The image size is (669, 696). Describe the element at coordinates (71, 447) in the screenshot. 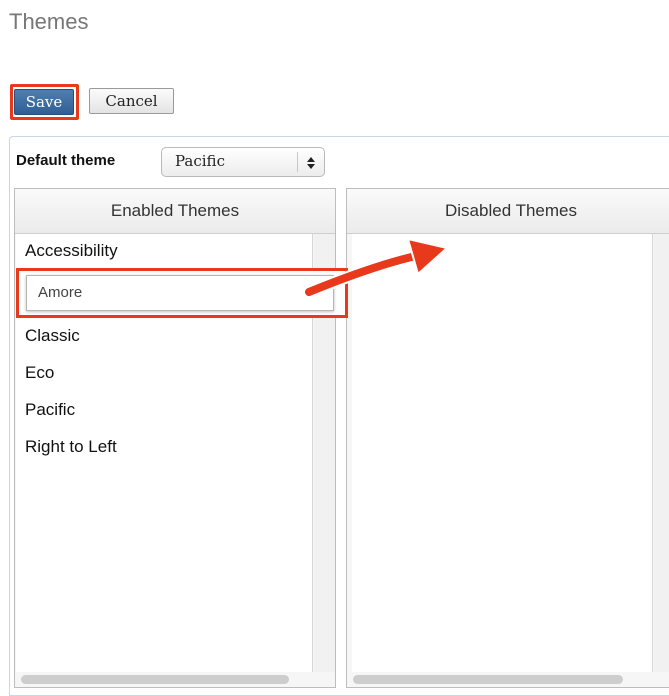

I see `theme-item-right-to-left: Right to Left` at that location.